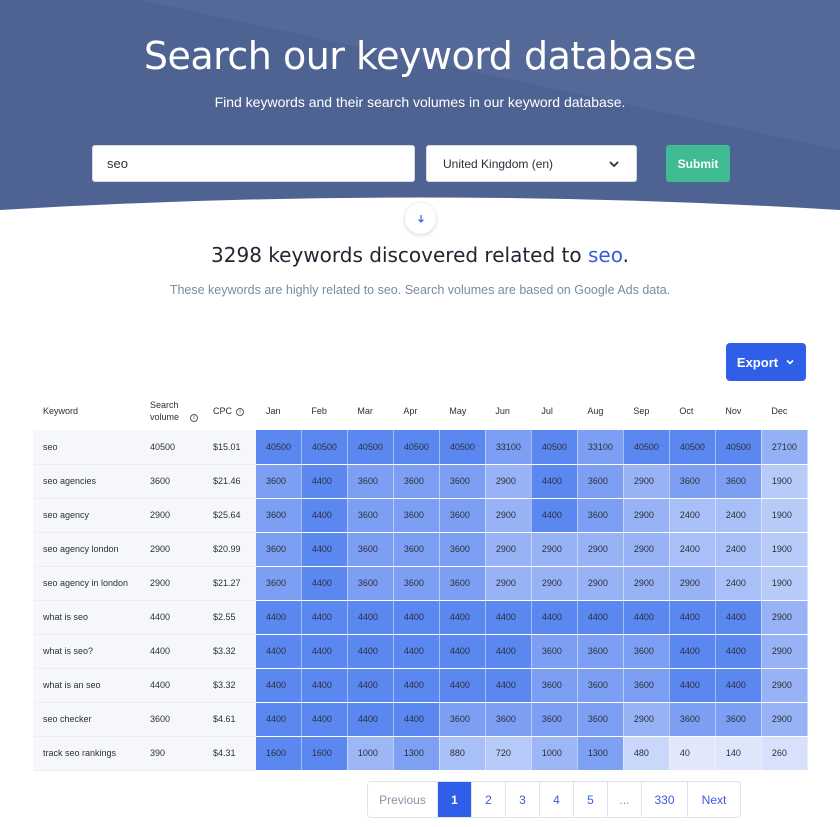 This screenshot has width=840, height=827. What do you see at coordinates (523, 799) in the screenshot?
I see `pagination-page: 3` at bounding box center [523, 799].